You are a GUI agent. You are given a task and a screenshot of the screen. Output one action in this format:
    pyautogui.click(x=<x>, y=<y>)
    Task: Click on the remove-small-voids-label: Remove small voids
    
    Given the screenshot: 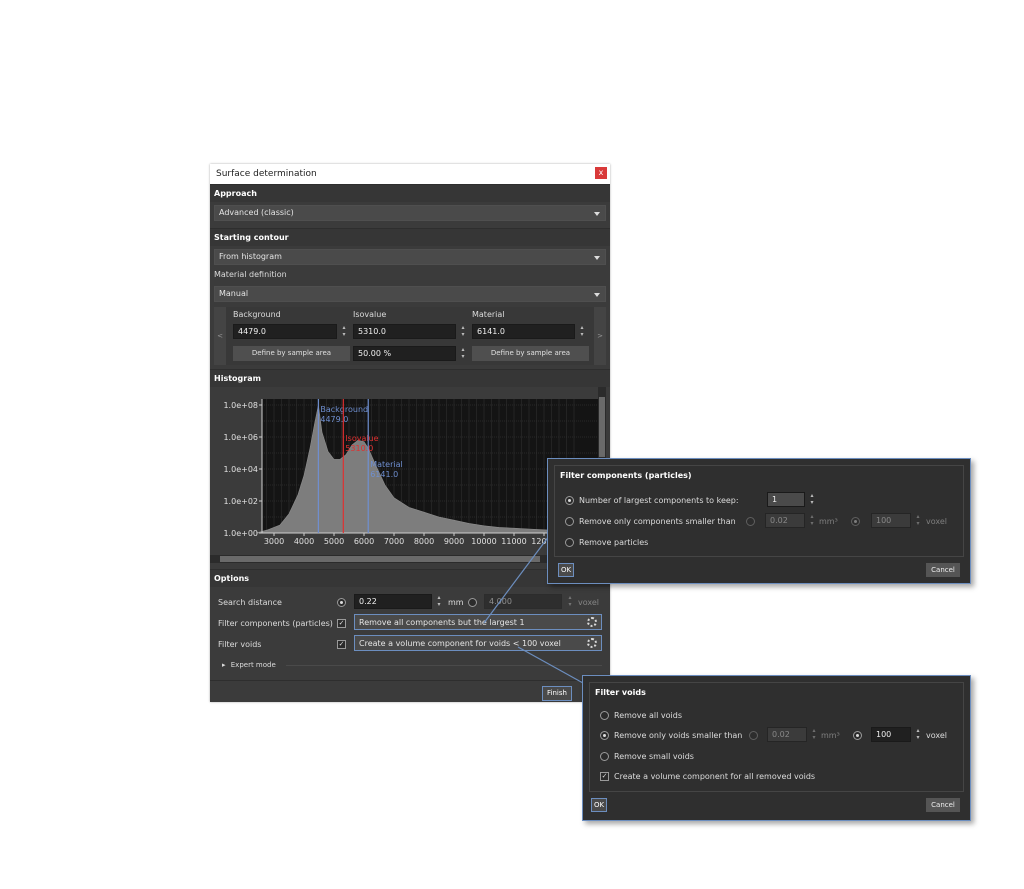 What is the action you would take?
    pyautogui.click(x=654, y=756)
    